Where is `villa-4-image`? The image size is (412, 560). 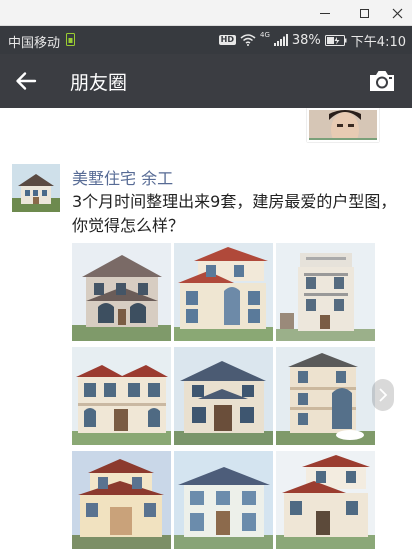
villa-4-image is located at coordinates (121, 396).